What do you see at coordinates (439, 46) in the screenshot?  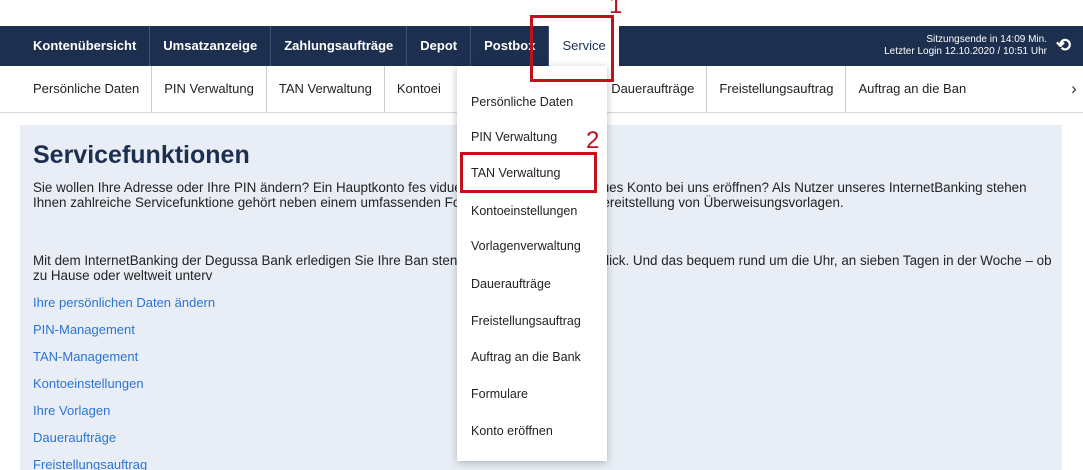 I see `nav-item-depot: Depot` at bounding box center [439, 46].